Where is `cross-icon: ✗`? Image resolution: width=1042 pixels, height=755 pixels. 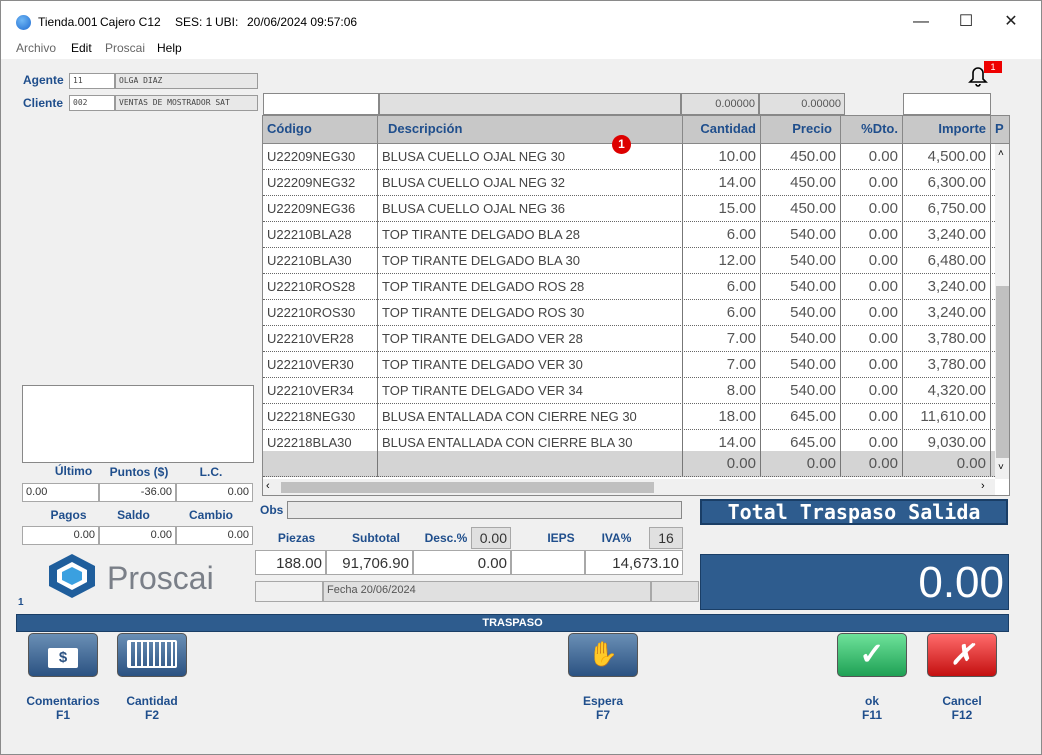 cross-icon: ✗ is located at coordinates (962, 654).